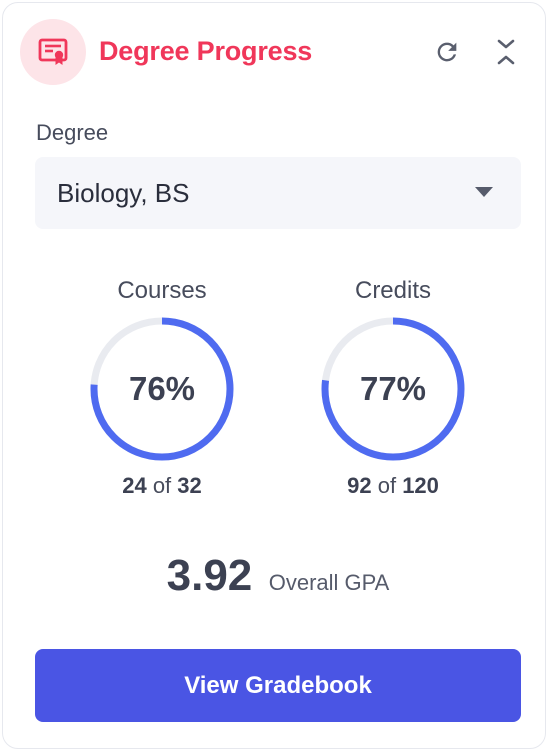 This screenshot has height=753, width=550. I want to click on courses-of: of, so click(162, 485).